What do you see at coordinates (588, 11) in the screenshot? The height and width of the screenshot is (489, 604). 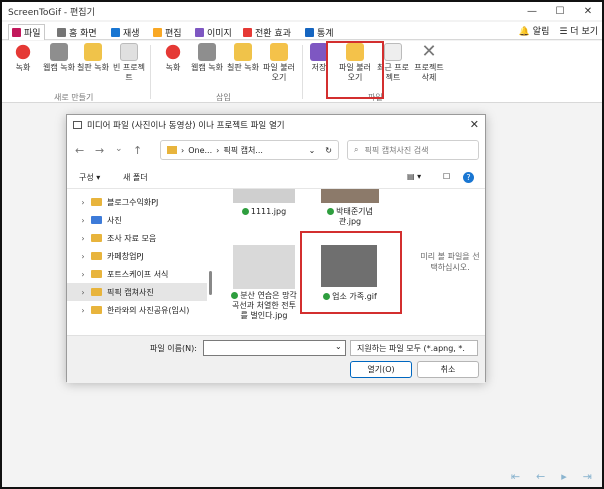 I see `close-button: ✕` at bounding box center [588, 11].